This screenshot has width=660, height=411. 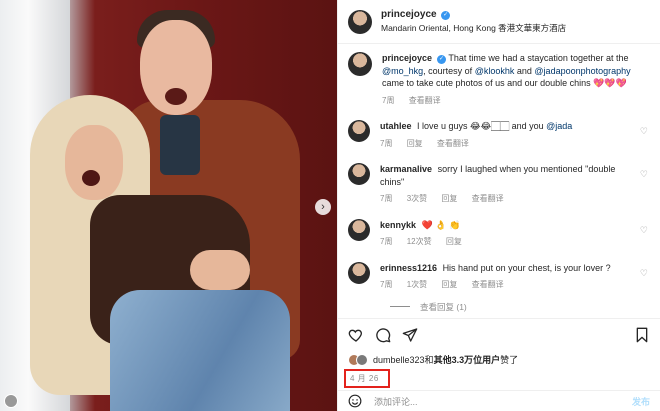 I want to click on heart-icon, so click(x=356, y=335).